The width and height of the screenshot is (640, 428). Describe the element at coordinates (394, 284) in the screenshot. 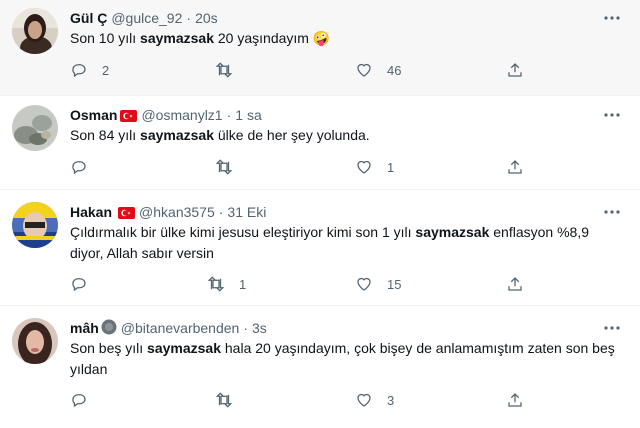

I see `like-count: 15` at that location.